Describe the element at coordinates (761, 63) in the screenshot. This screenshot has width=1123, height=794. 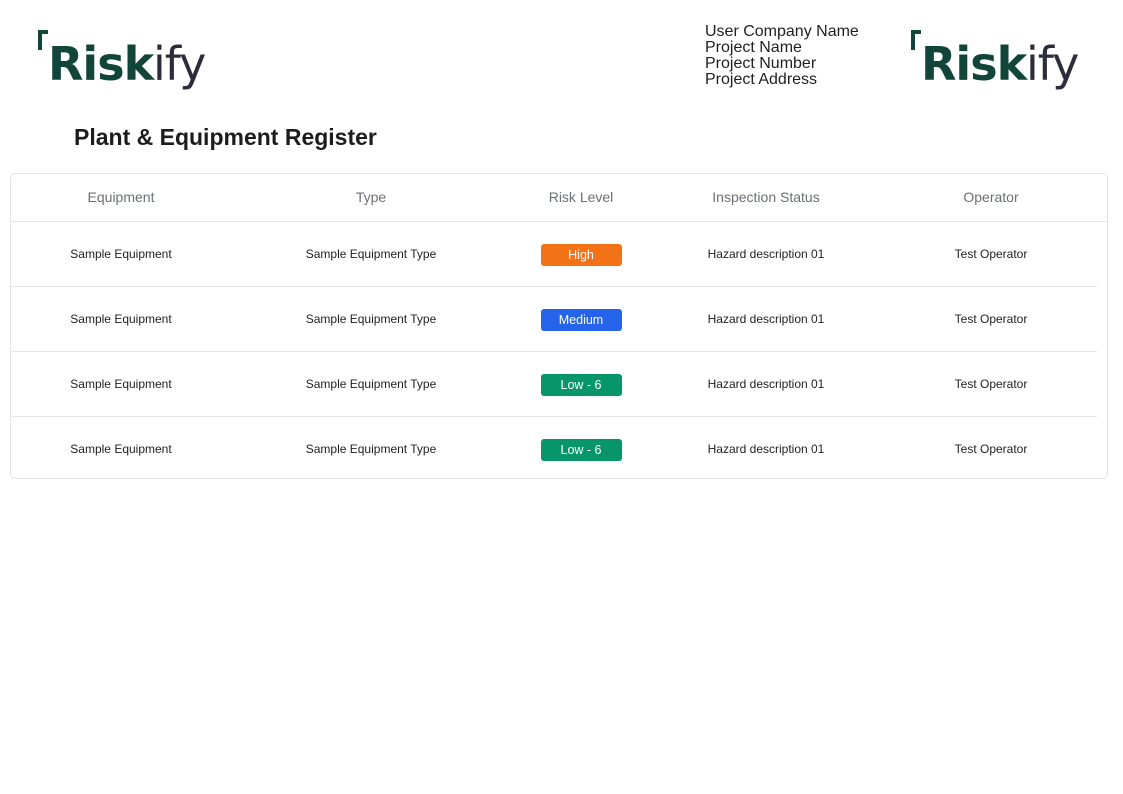
I see `project-number: Project Number` at that location.